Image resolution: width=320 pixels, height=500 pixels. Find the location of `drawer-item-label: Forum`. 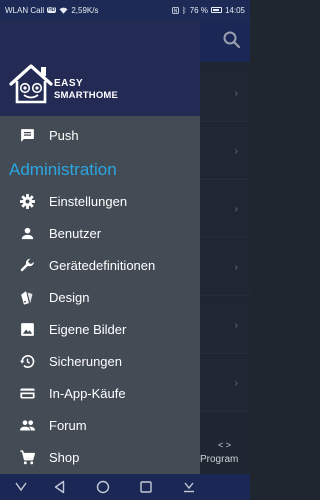

drawer-item-label: Forum is located at coordinates (68, 425).